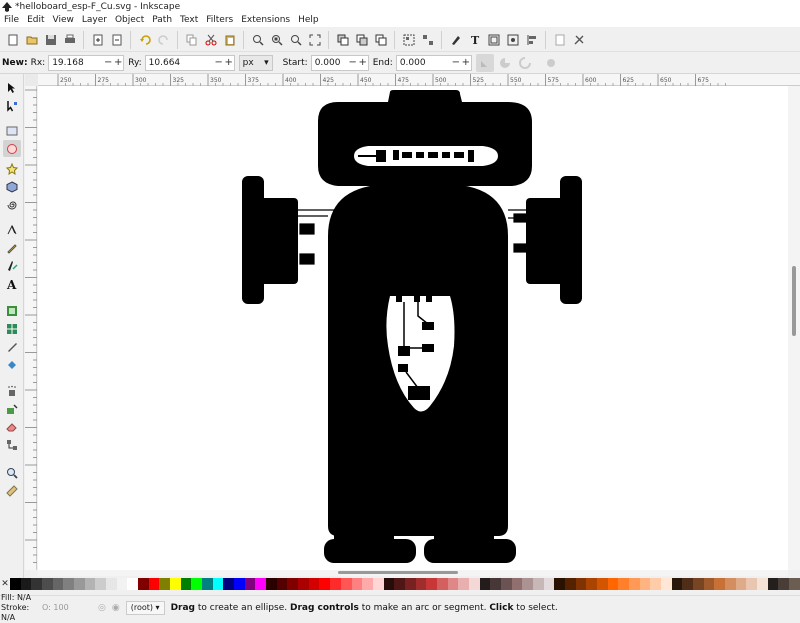  Describe the element at coordinates (32, 40) in the screenshot. I see `open-icon` at that location.